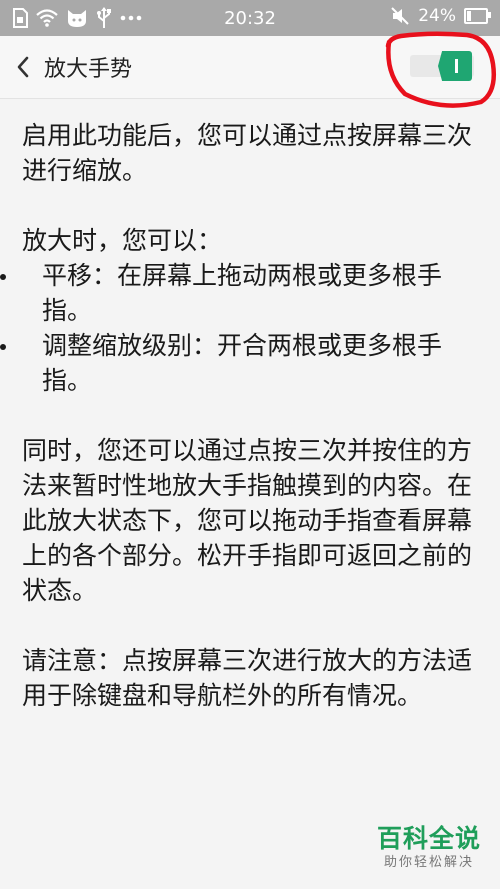 This screenshot has width=500, height=889. Describe the element at coordinates (247, 153) in the screenshot. I see `intro-paragraph: 启用此功能后，您可以通过点按屏幕三次进行缩放。` at that location.